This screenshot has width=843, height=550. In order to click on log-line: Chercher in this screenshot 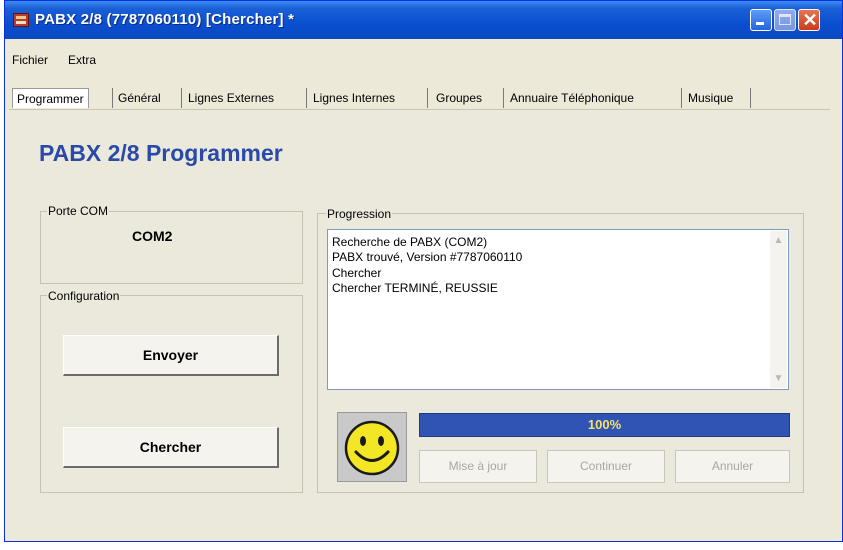, I will do `click(357, 273)`.